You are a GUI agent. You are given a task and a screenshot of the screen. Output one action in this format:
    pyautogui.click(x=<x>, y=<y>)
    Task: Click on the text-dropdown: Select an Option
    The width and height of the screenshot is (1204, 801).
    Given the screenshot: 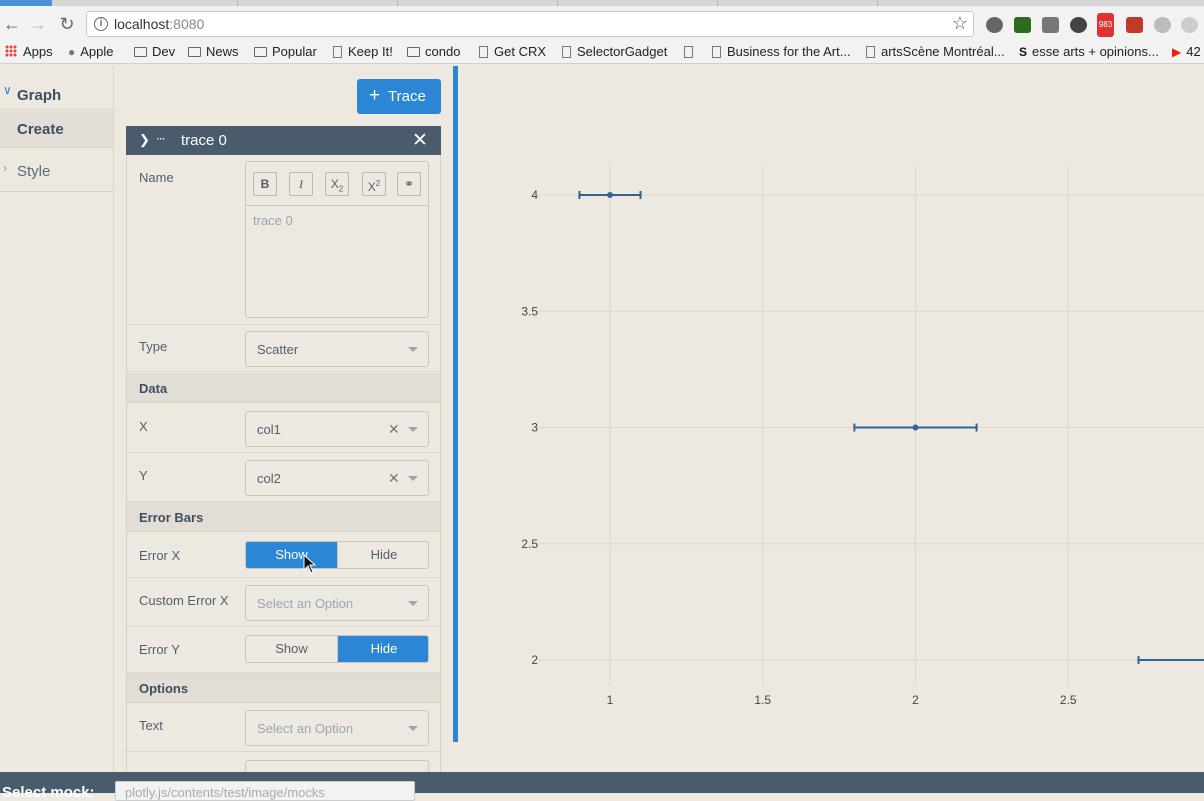 What is the action you would take?
    pyautogui.click(x=337, y=728)
    